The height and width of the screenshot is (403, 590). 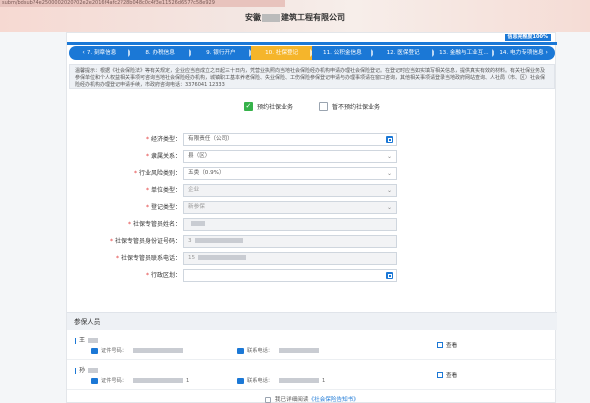 I want to click on phone-number: 联系电话：, so click(x=279, y=350).